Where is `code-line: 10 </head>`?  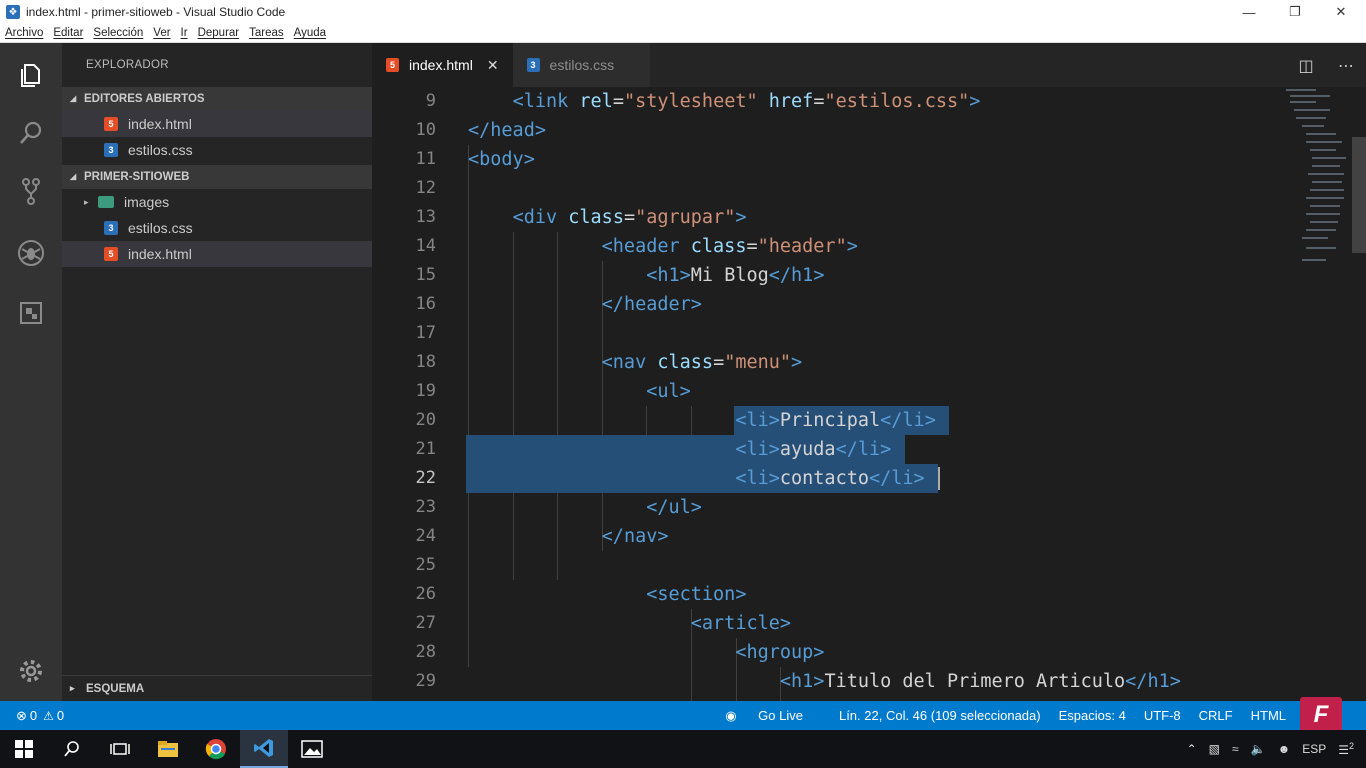 code-line: 10 </head> is located at coordinates (869, 130).